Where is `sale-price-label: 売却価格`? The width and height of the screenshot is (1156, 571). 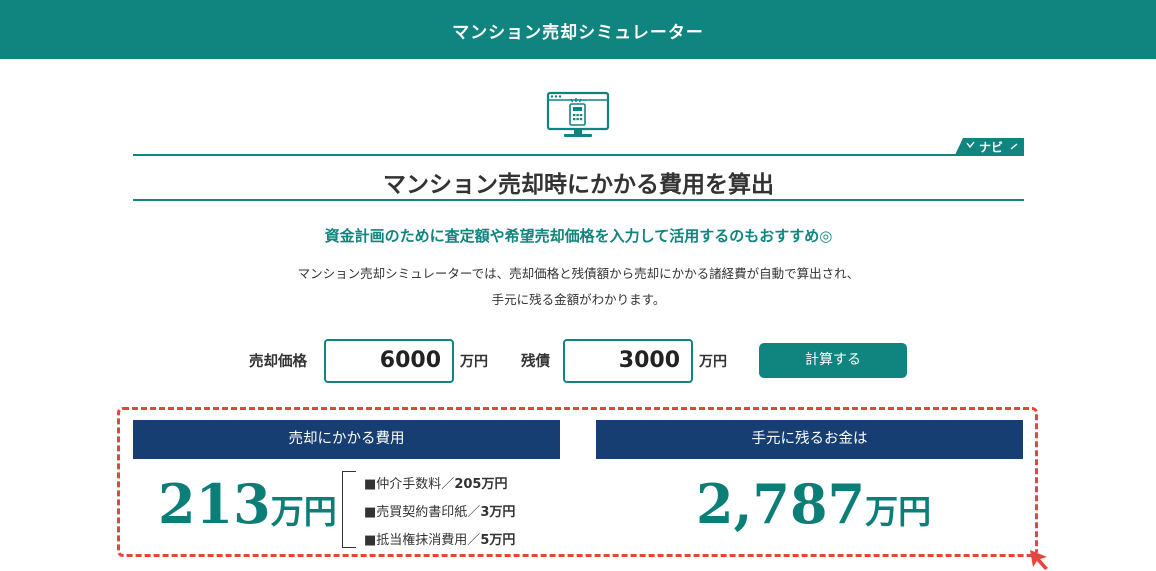 sale-price-label: 売却価格 is located at coordinates (278, 362).